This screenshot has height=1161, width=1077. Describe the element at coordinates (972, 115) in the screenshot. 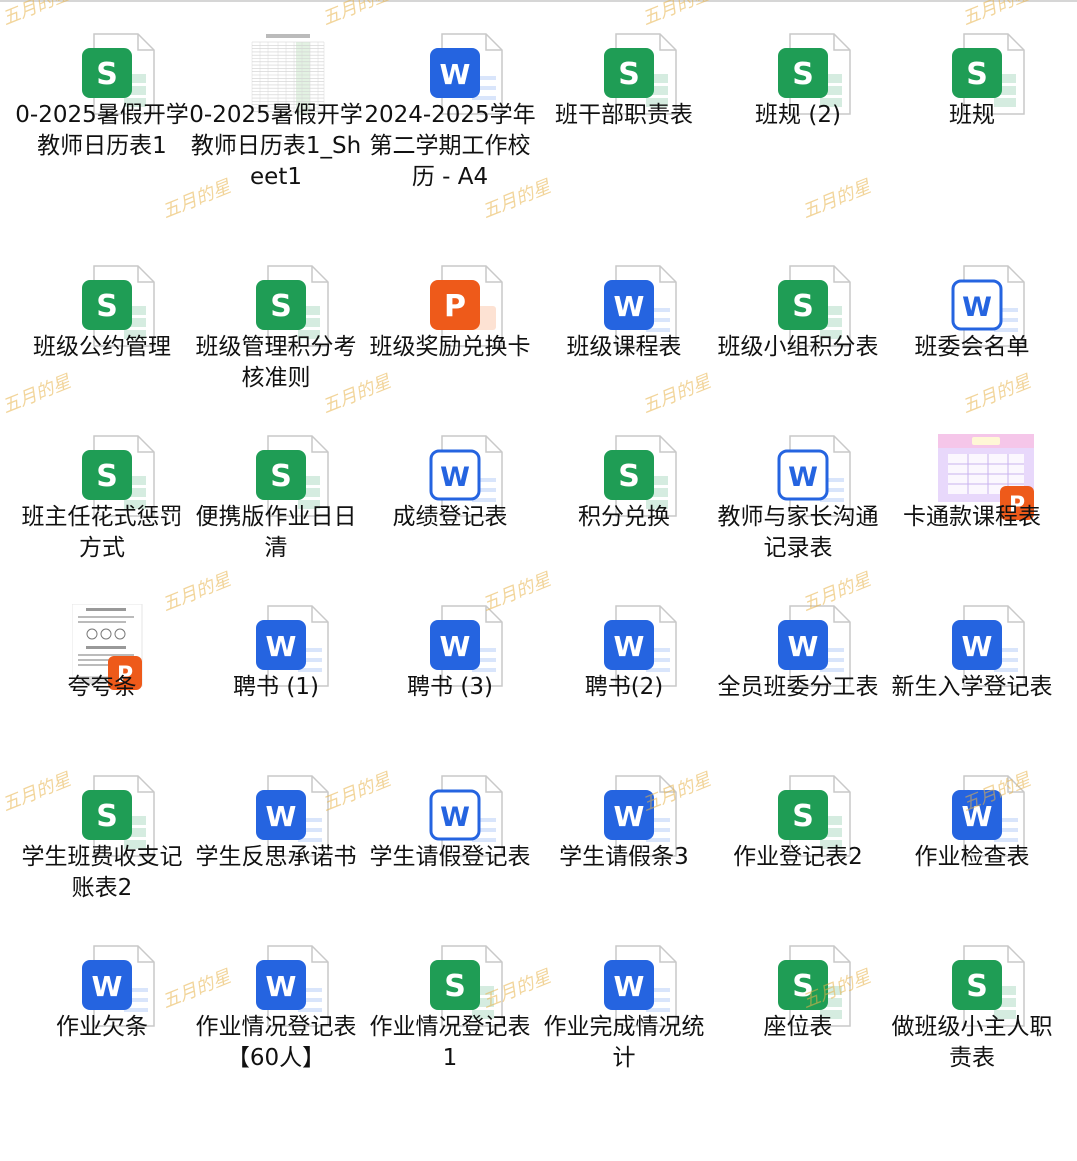

I see `file-name-label: 班规` at that location.